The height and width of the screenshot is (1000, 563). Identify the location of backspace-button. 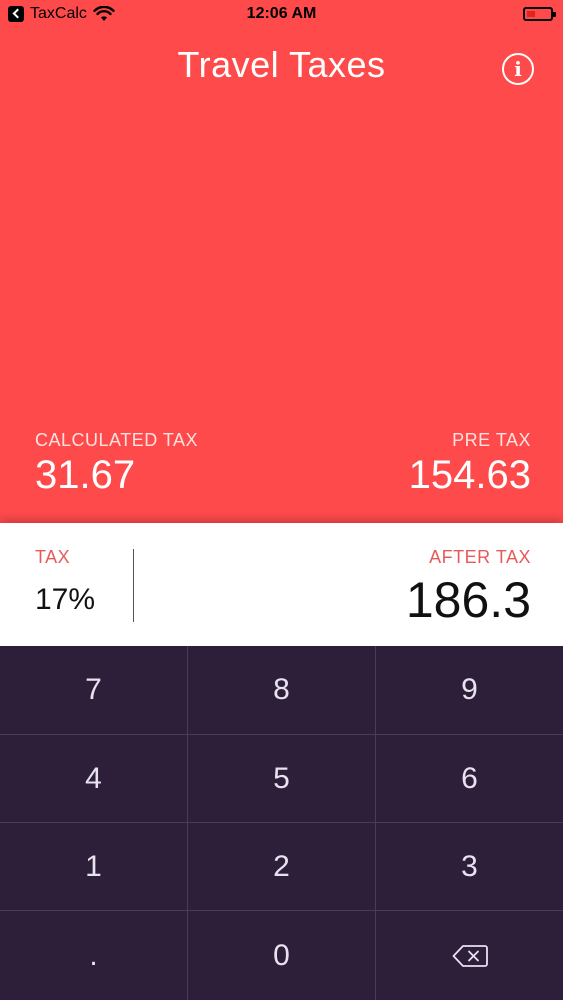
(469, 955).